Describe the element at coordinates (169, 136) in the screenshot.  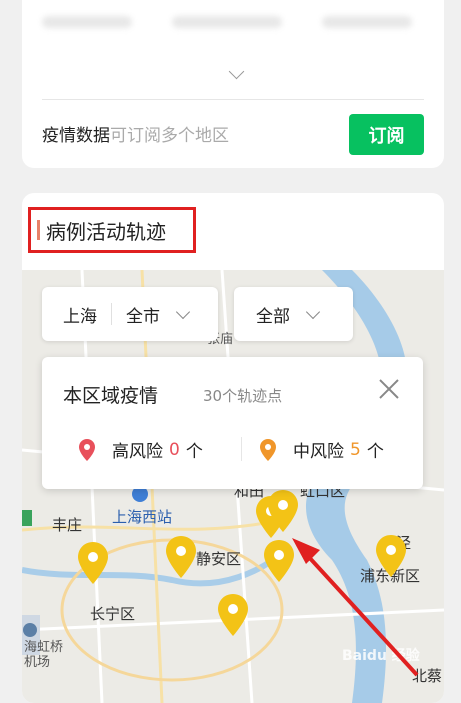
I see `subscribe-hint: 可订阅多个地区` at that location.